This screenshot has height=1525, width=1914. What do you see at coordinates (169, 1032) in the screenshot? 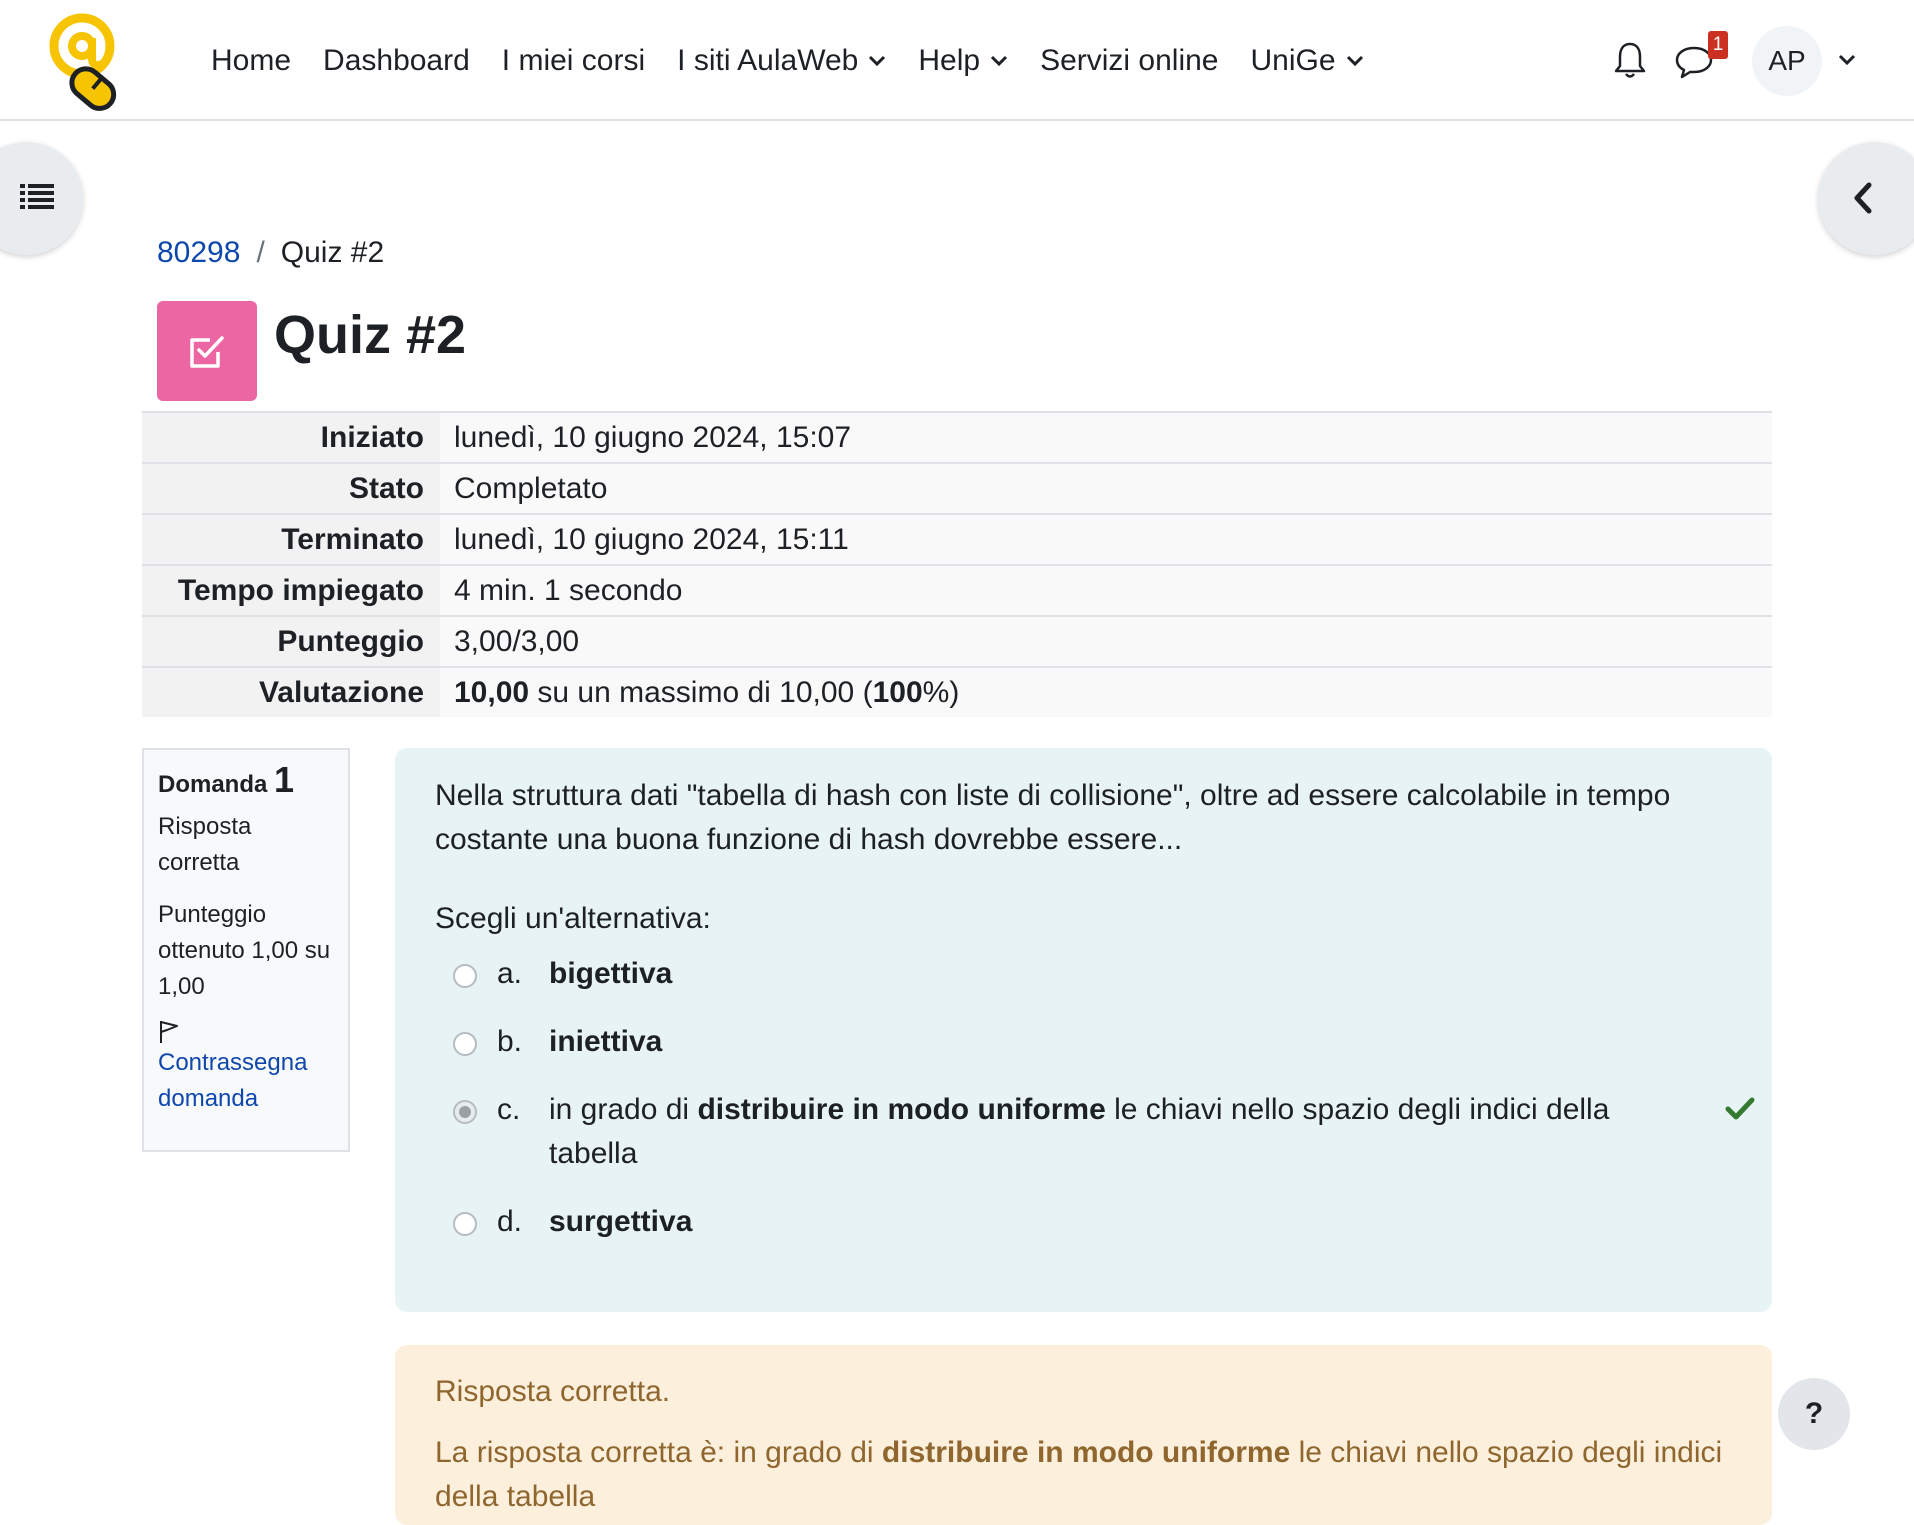
I see `flag-icon` at bounding box center [169, 1032].